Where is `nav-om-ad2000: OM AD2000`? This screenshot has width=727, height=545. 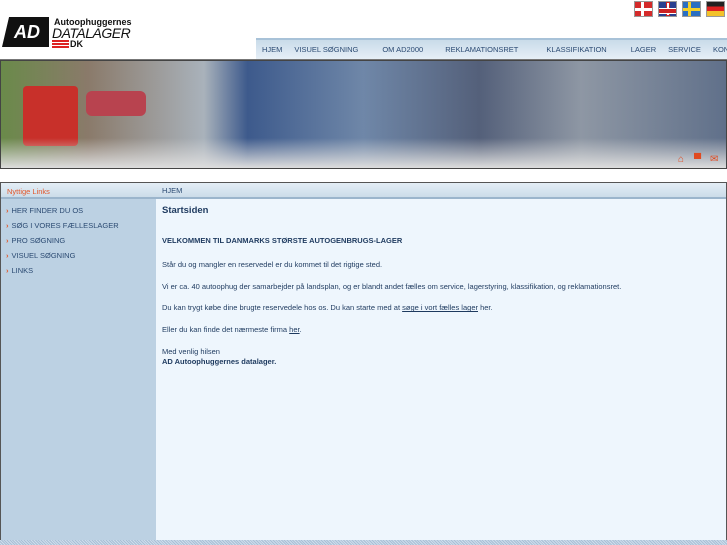 nav-om-ad2000: OM AD2000 is located at coordinates (407, 49).